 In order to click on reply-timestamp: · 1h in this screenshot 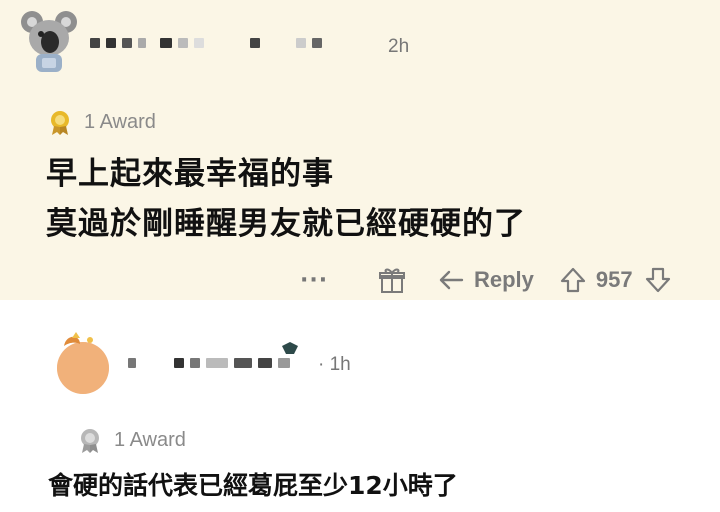, I will do `click(334, 364)`.